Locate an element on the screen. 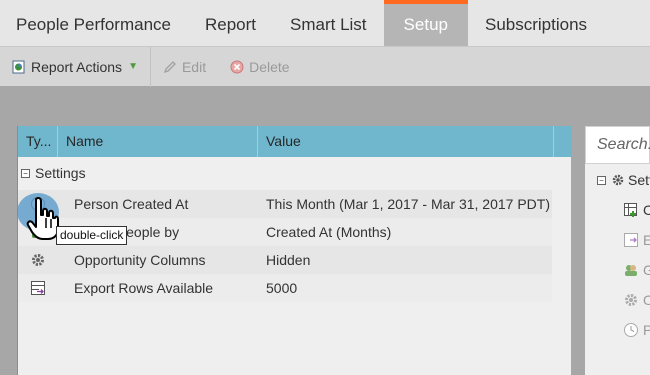 This screenshot has width=650, height=375. tree-item-label: O is located at coordinates (646, 300).